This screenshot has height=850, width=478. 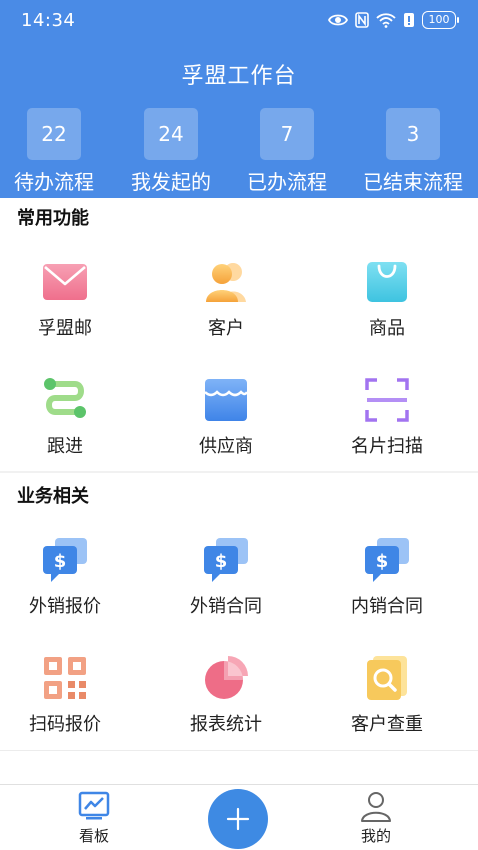 I want to click on add-button, so click(x=238, y=819).